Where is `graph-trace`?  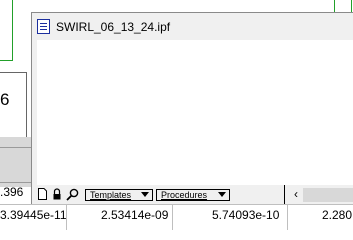
graph-trace is located at coordinates (12, 30).